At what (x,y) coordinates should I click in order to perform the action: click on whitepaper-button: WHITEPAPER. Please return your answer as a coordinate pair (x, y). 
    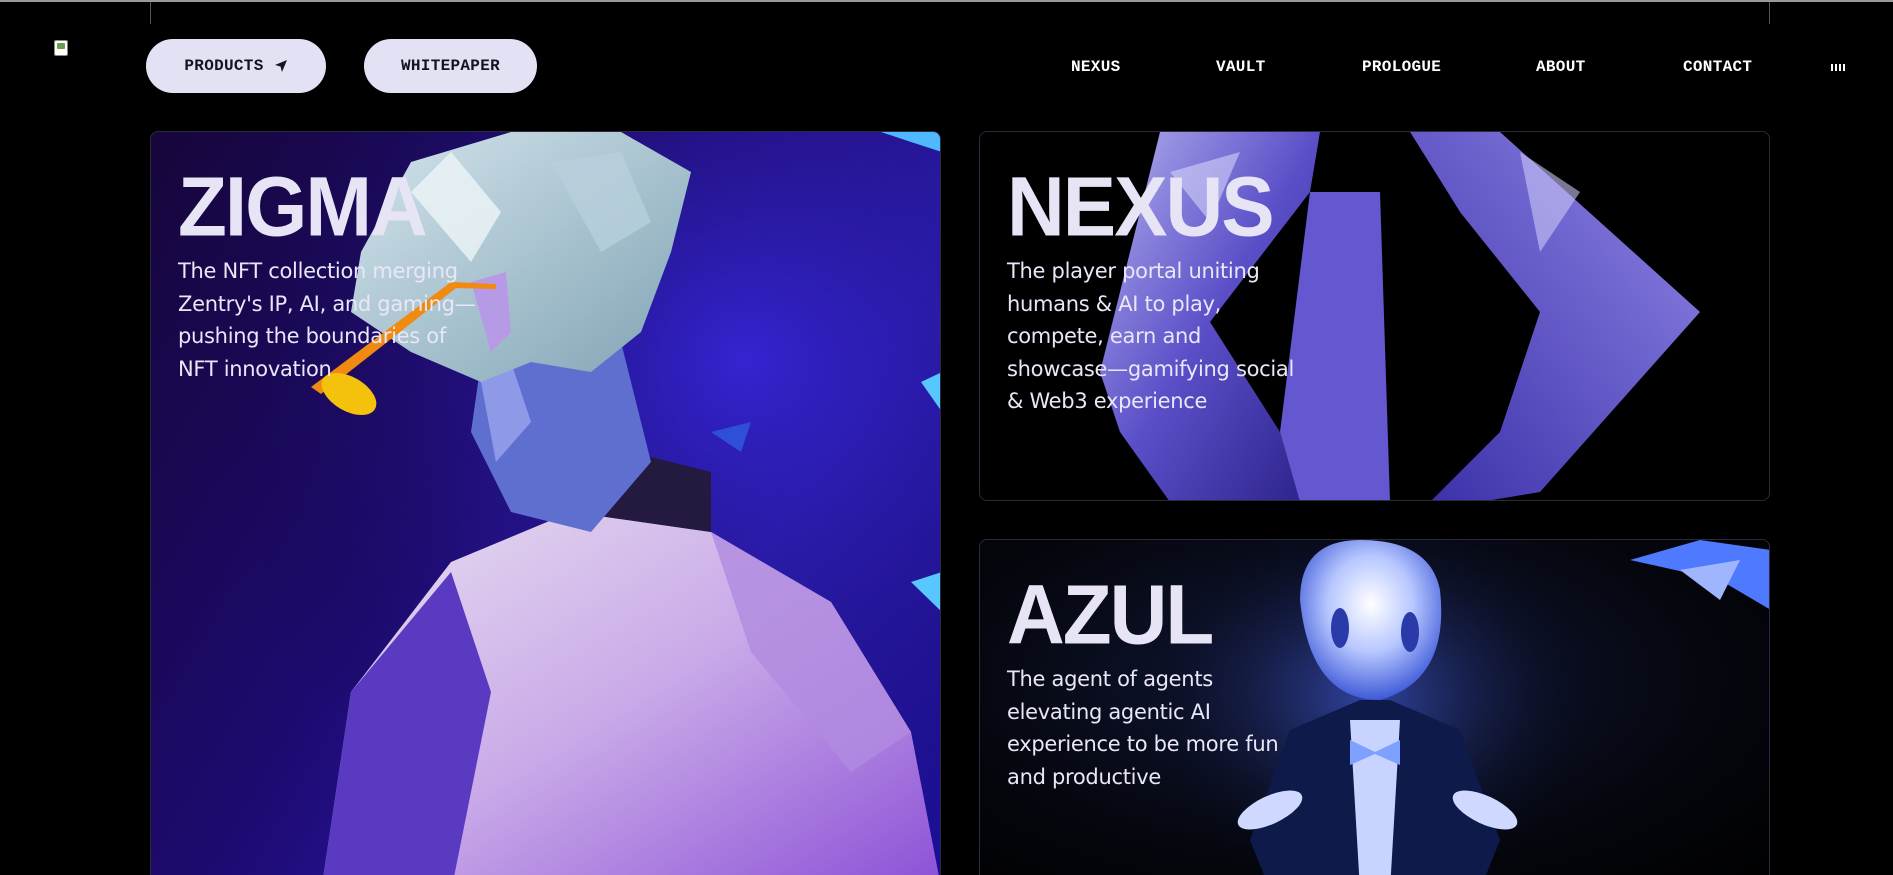
    Looking at the image, I should click on (450, 66).